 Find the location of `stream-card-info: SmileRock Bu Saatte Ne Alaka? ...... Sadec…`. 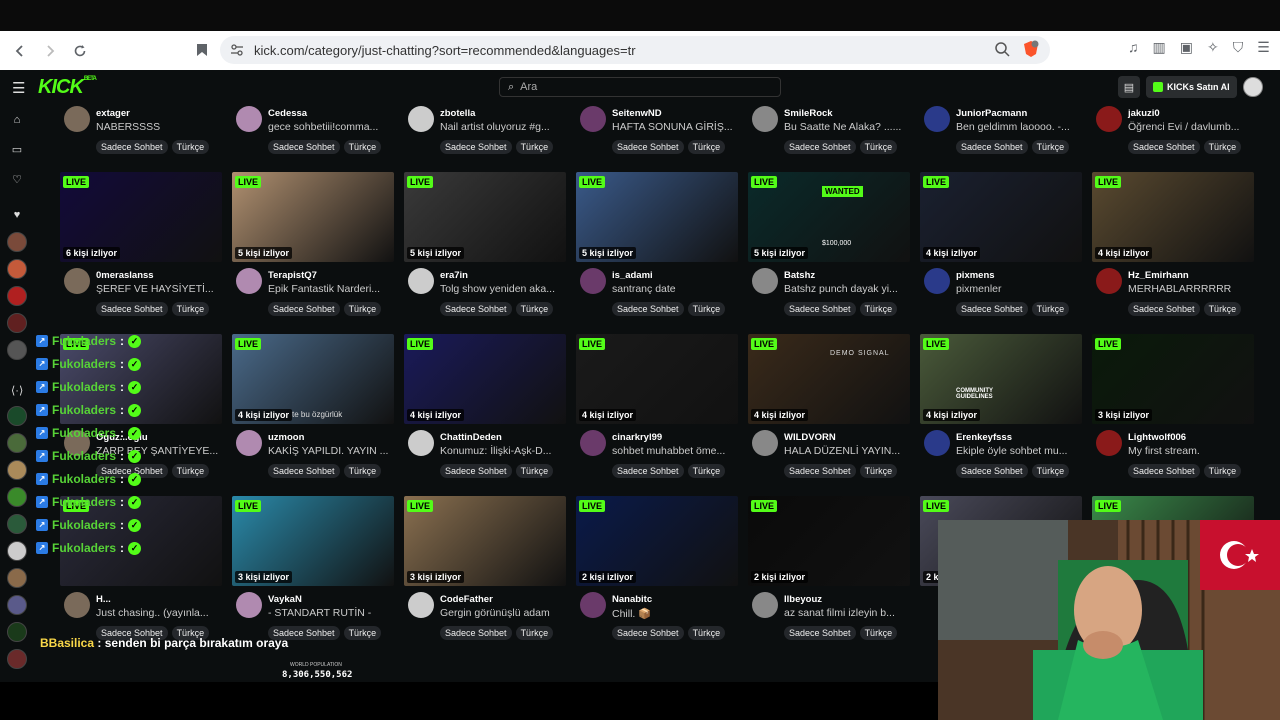

stream-card-info: SmileRock Bu Saatte Ne Alaka? ...... Sadec… is located at coordinates (834, 136).